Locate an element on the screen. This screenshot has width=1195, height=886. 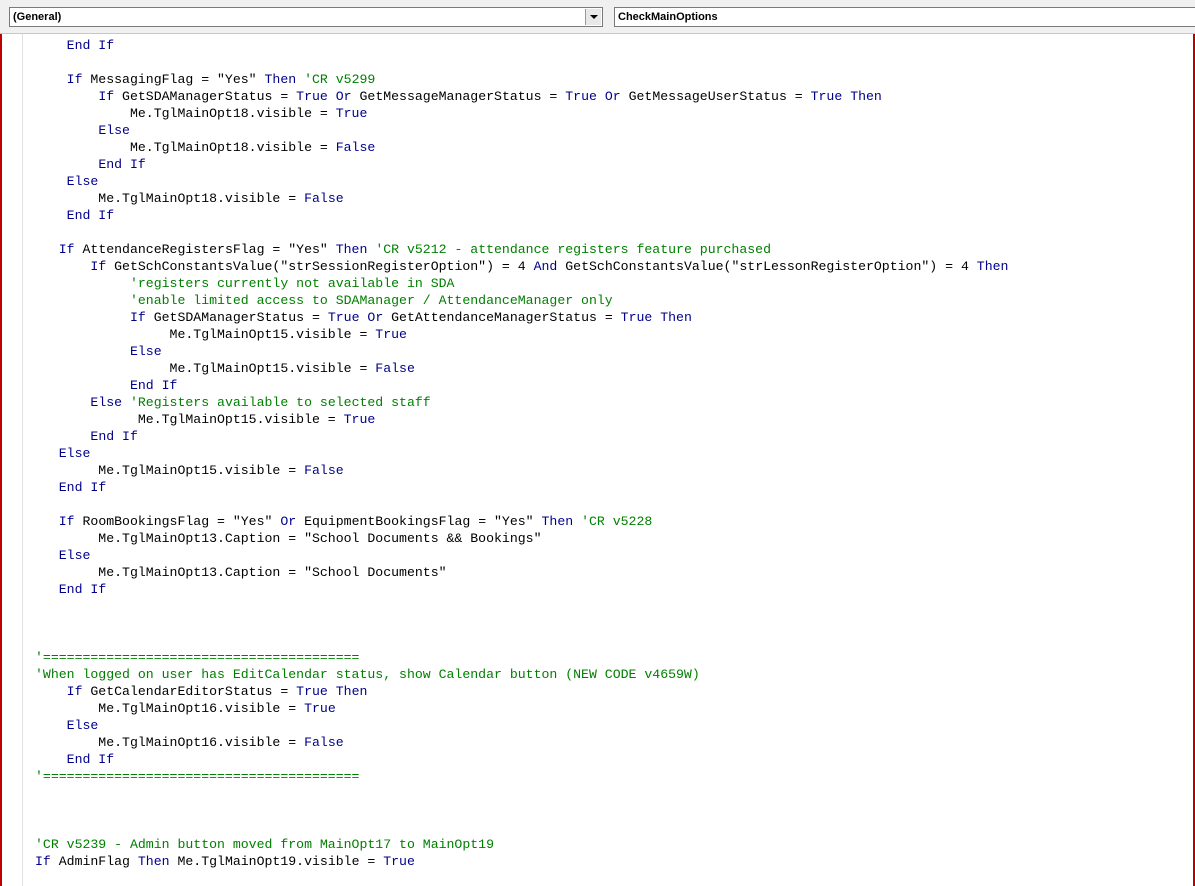
object-dropdown-value: (General) is located at coordinates (37, 17).